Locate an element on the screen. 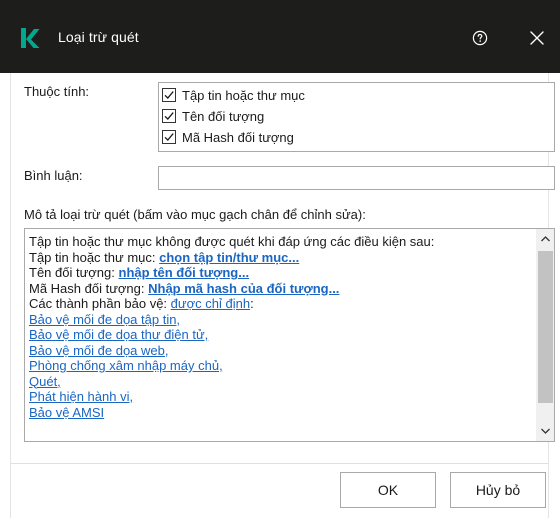 Image resolution: width=560 pixels, height=518 pixels. help-icon is located at coordinates (480, 38).